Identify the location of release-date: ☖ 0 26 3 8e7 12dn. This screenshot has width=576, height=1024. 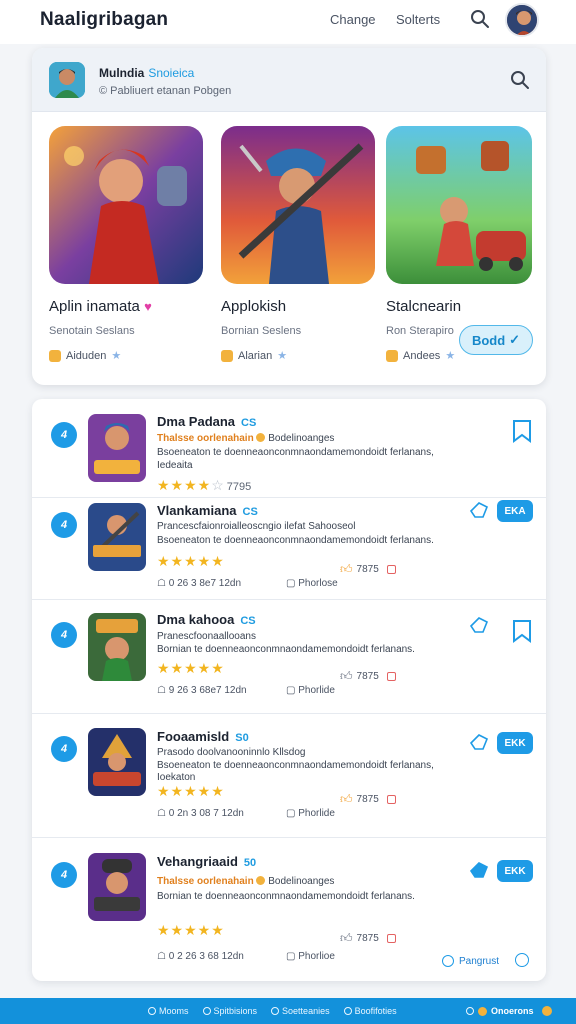
(199, 583).